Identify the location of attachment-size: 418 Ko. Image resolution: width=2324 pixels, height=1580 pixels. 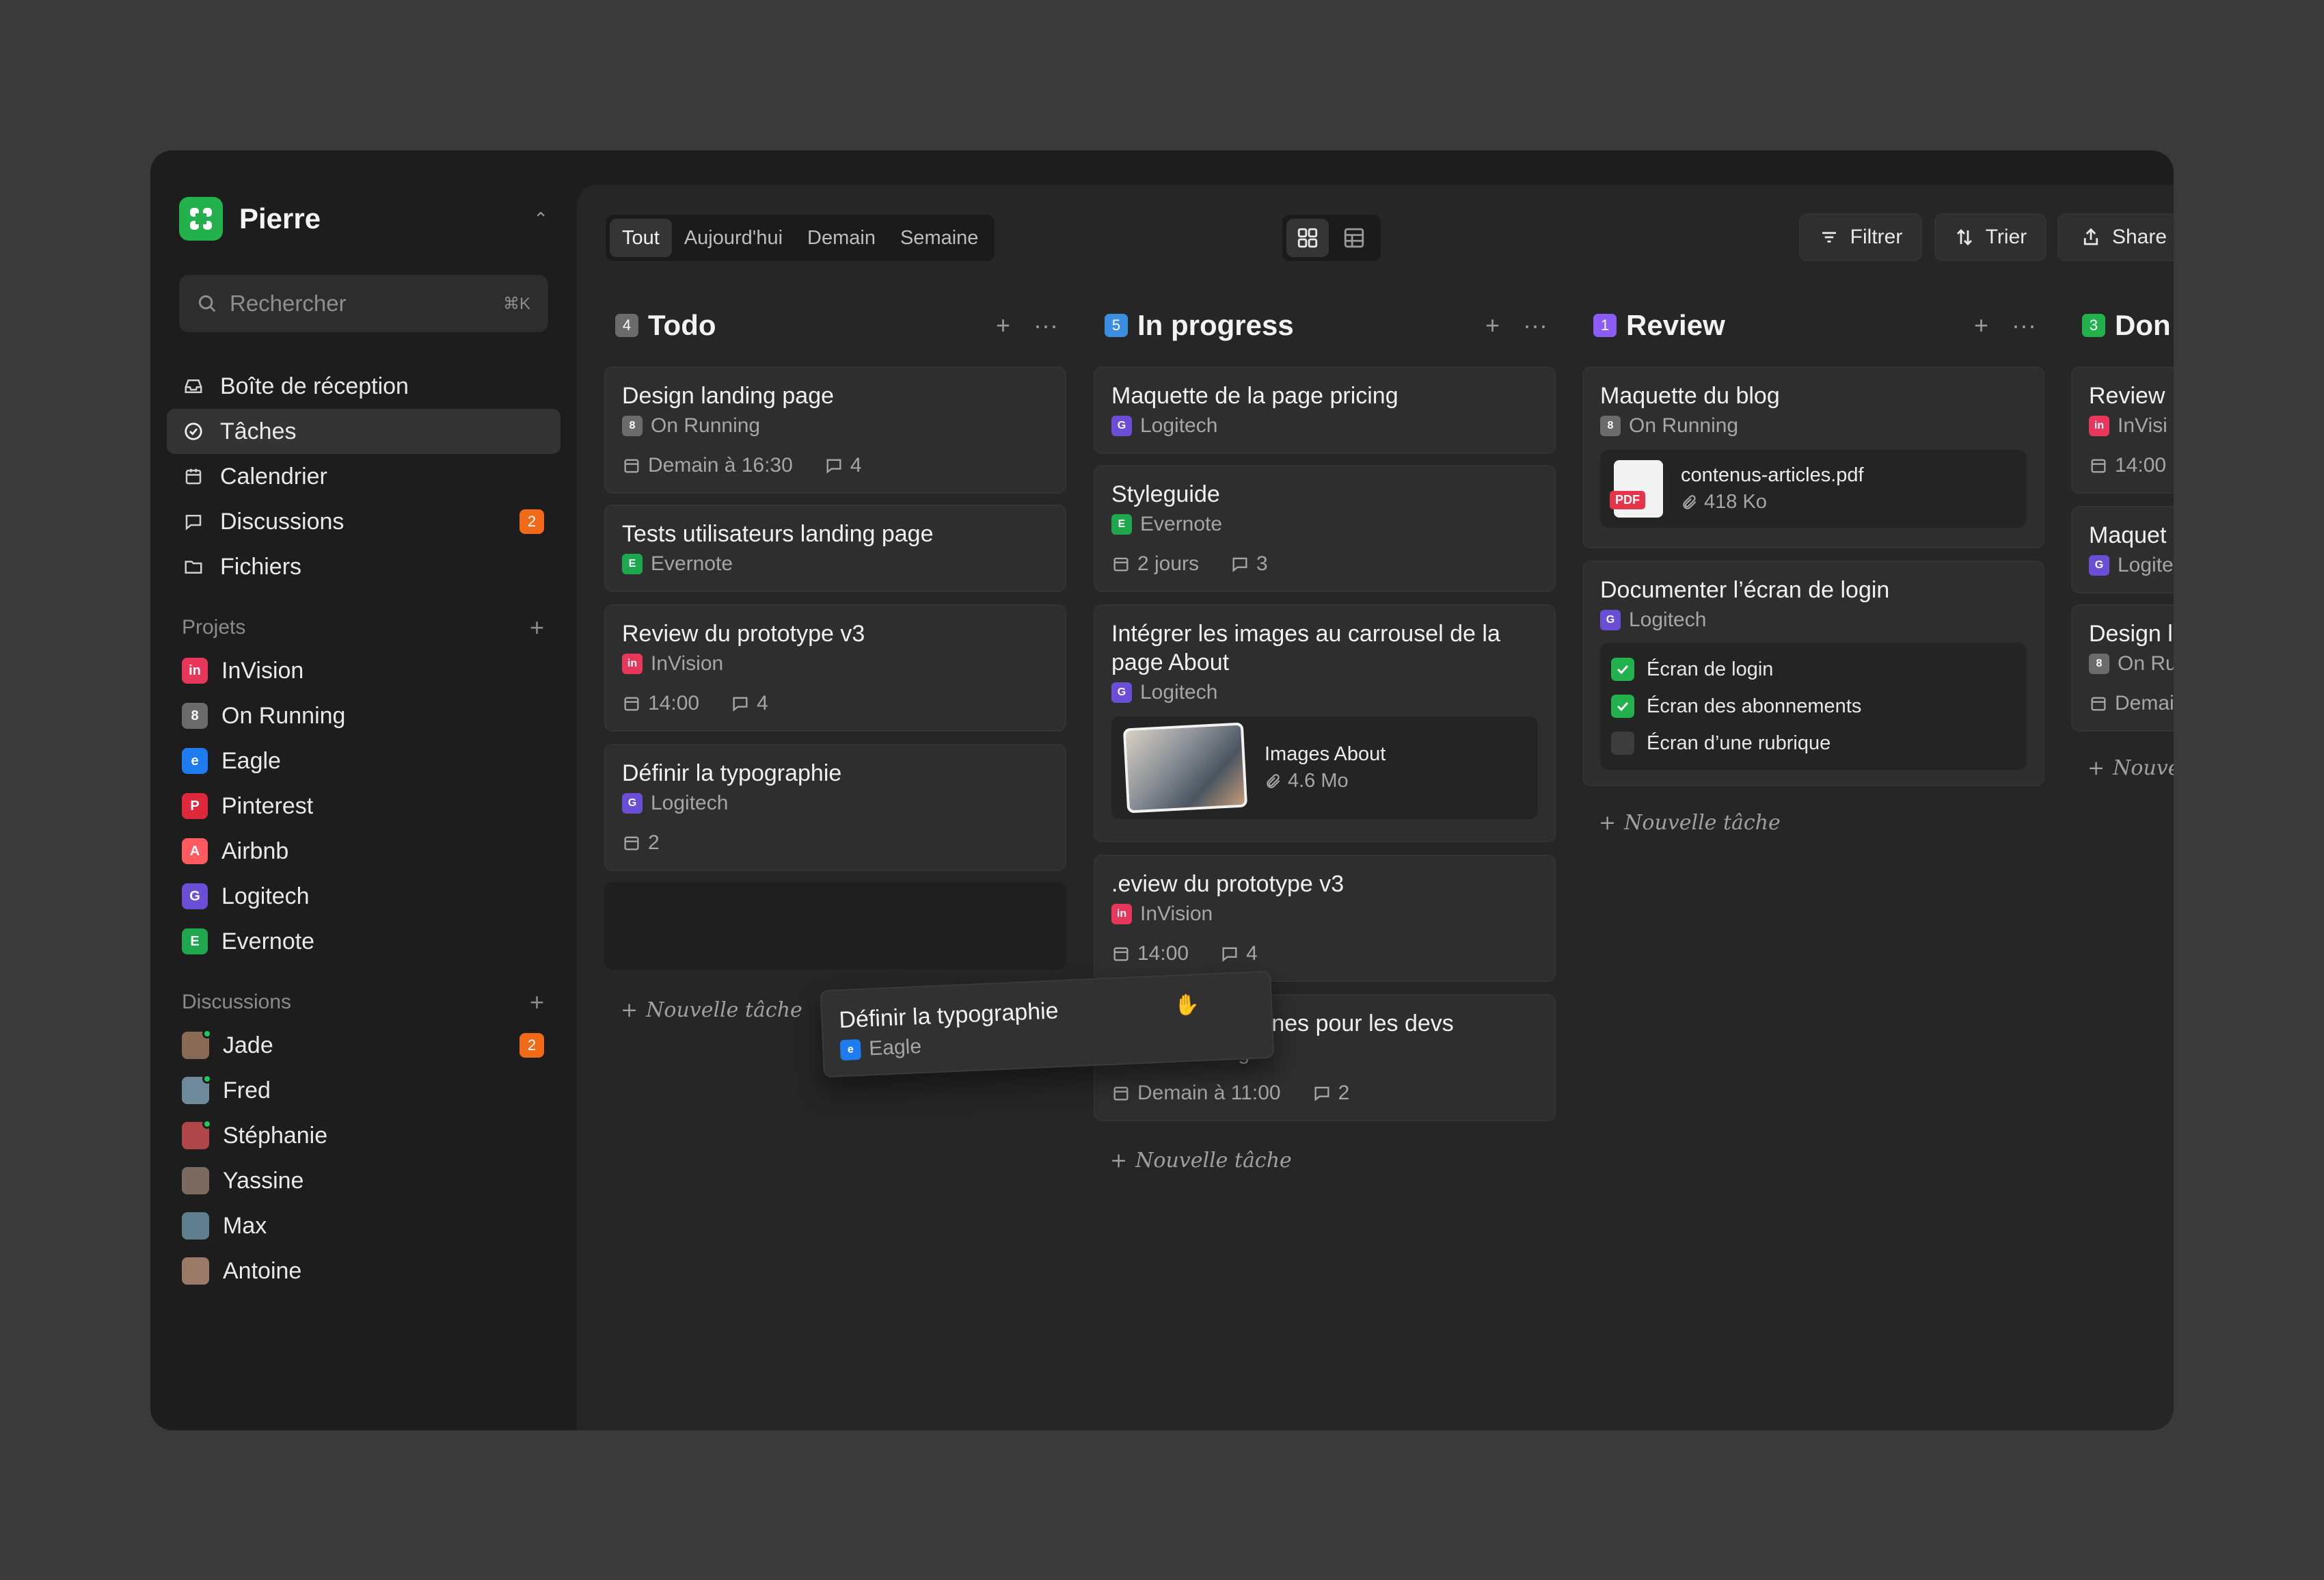
(1735, 502).